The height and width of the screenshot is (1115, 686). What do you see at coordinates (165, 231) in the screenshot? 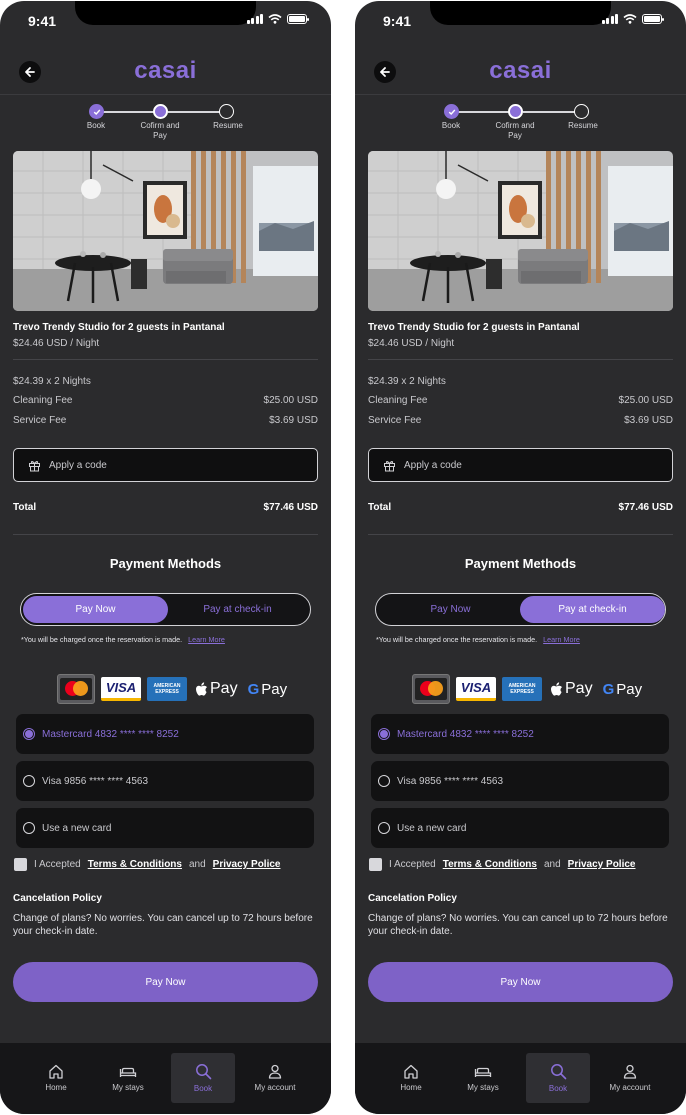
I see `listing-photo` at bounding box center [165, 231].